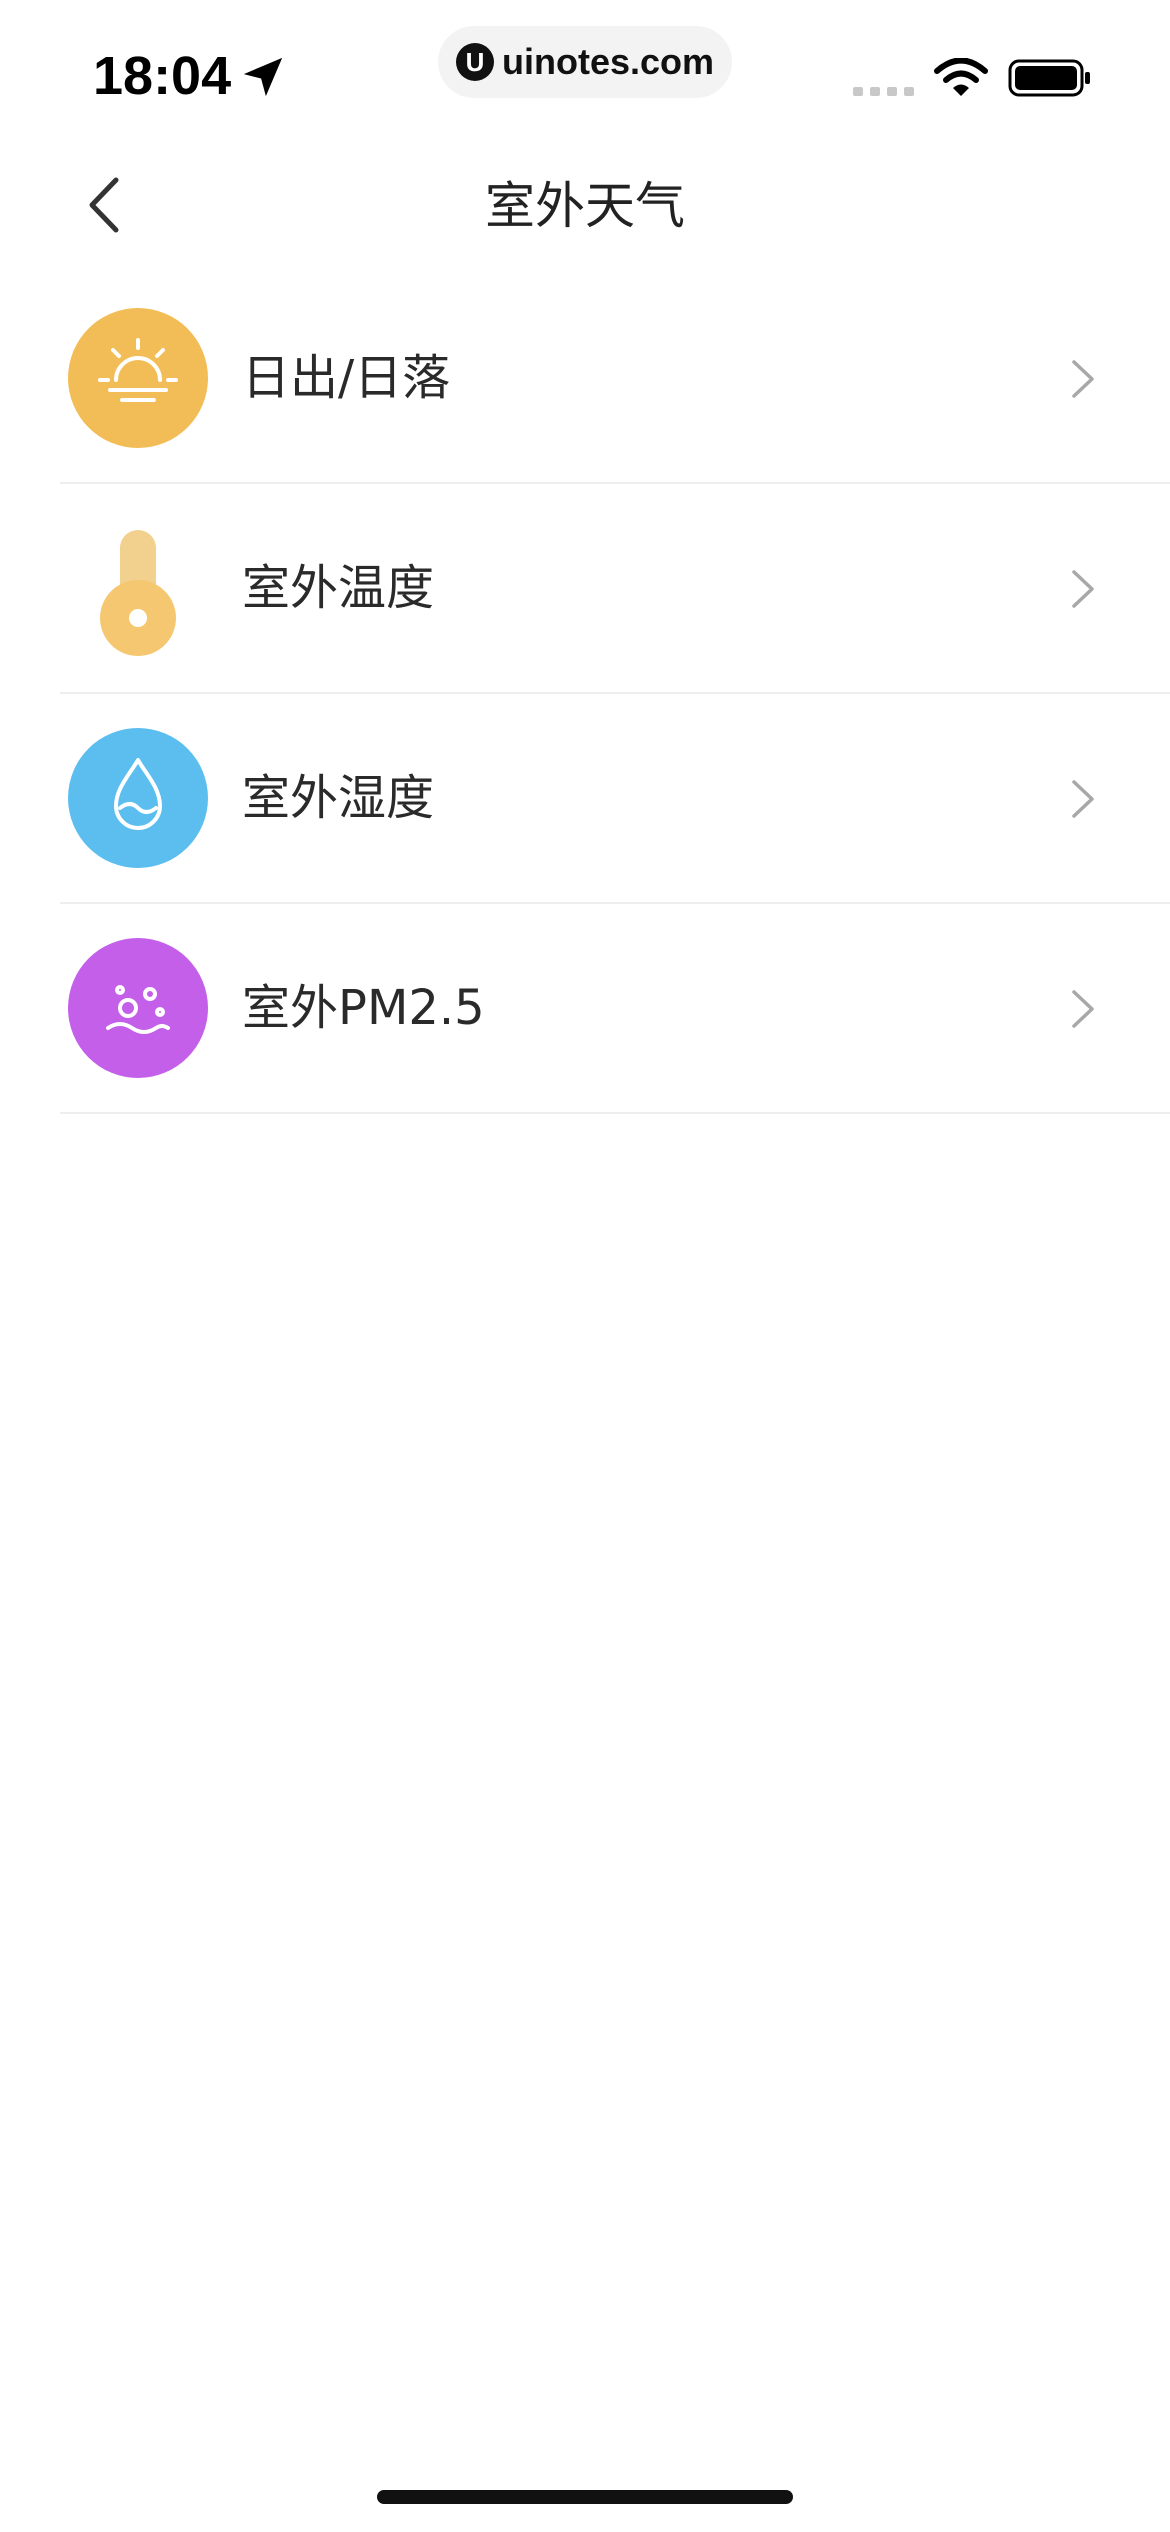  I want to click on site-logo-icon: U, so click(475, 62).